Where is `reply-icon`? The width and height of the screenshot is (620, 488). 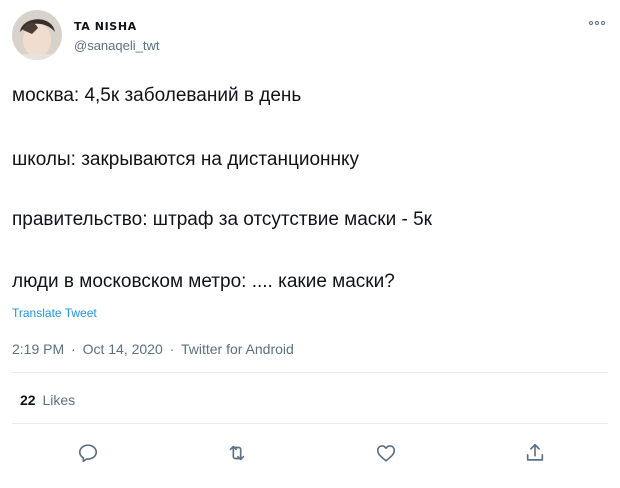
reply-icon is located at coordinates (88, 453).